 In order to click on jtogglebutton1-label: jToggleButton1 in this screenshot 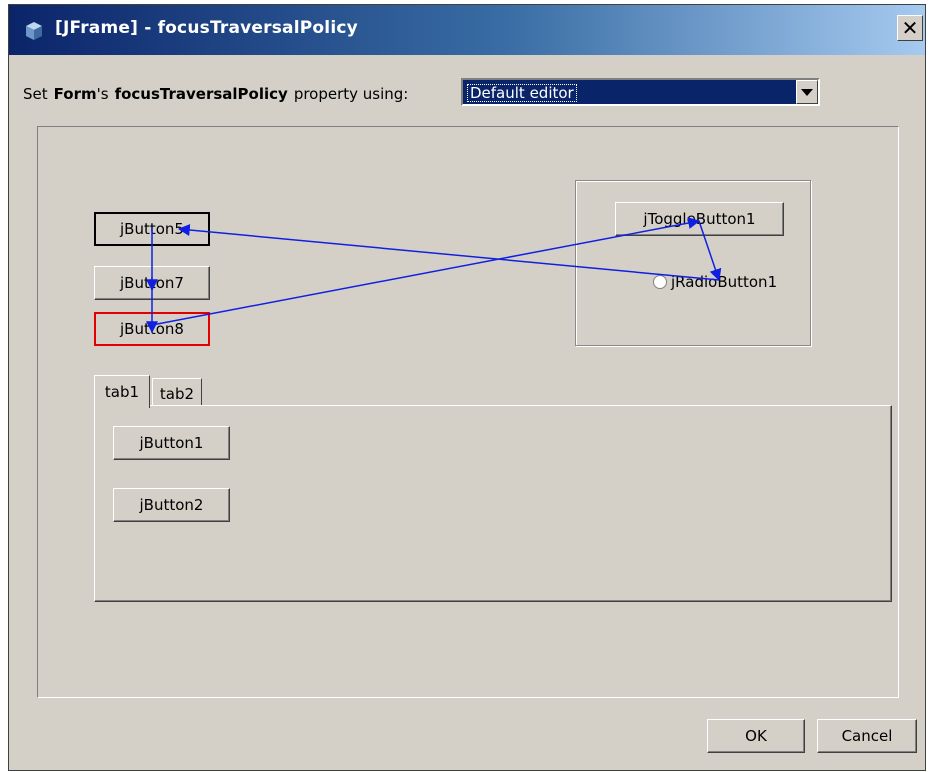, I will do `click(699, 219)`.